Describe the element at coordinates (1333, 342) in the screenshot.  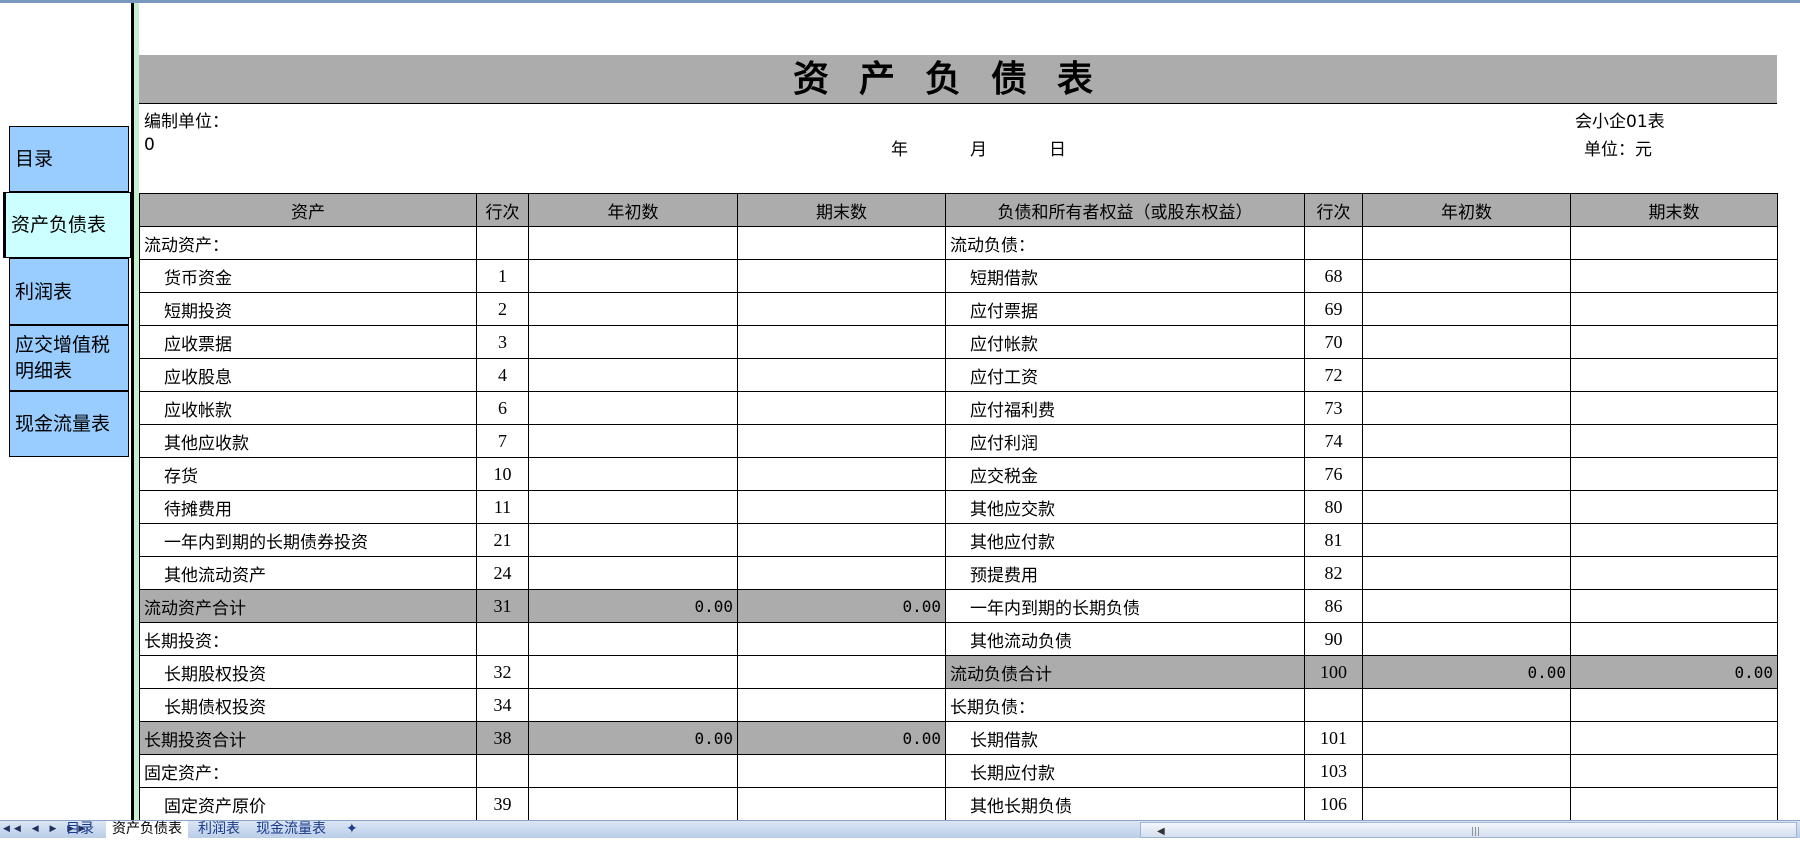
I see `right-line-number: 70` at that location.